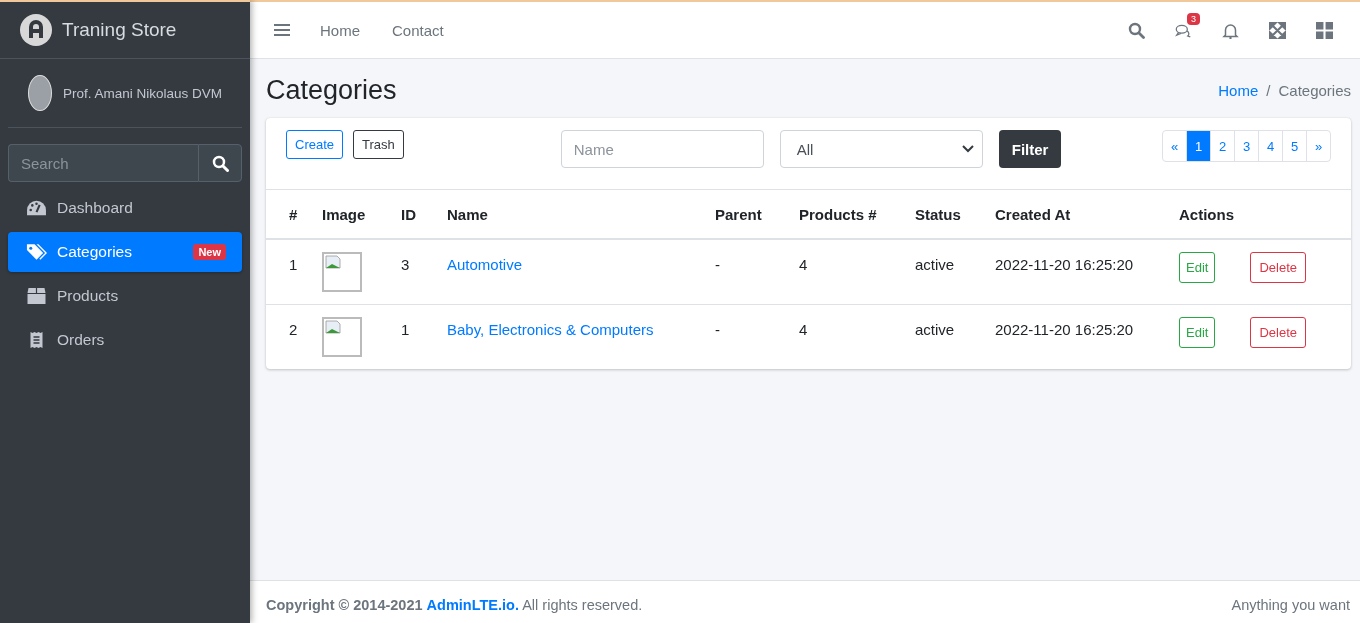 This screenshot has width=1360, height=623. What do you see at coordinates (378, 144) in the screenshot?
I see `trash-button: Trash` at bounding box center [378, 144].